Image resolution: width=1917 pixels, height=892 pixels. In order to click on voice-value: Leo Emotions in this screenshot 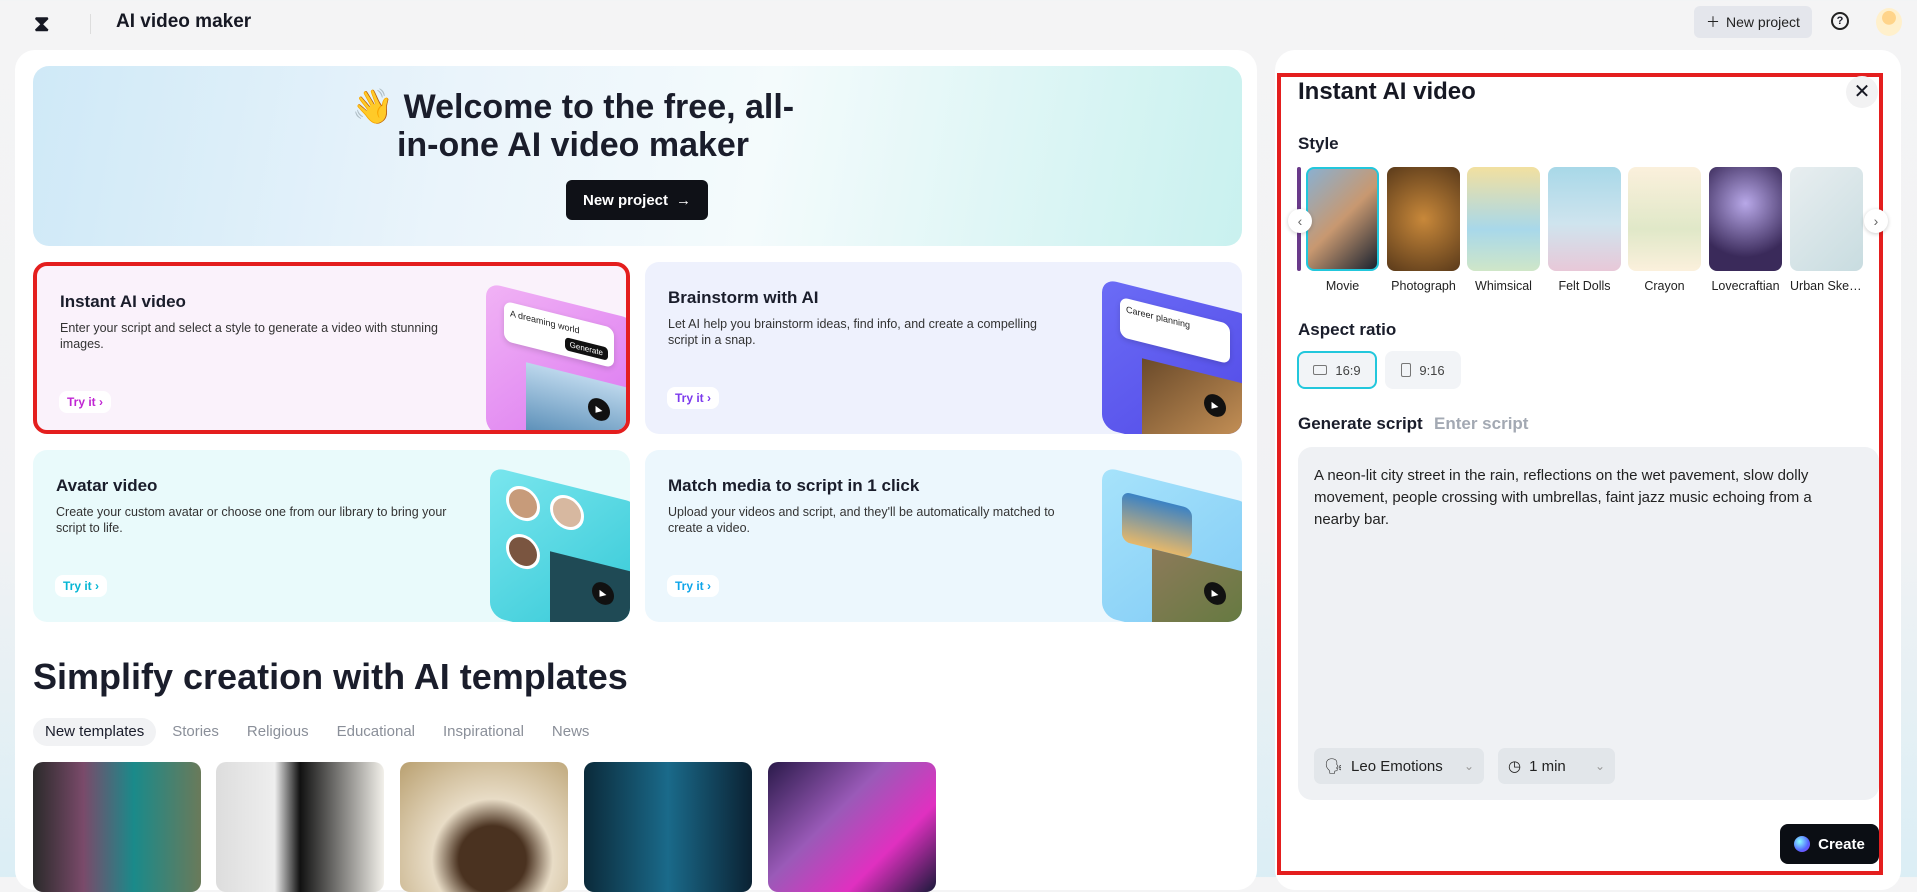, I will do `click(1397, 766)`.